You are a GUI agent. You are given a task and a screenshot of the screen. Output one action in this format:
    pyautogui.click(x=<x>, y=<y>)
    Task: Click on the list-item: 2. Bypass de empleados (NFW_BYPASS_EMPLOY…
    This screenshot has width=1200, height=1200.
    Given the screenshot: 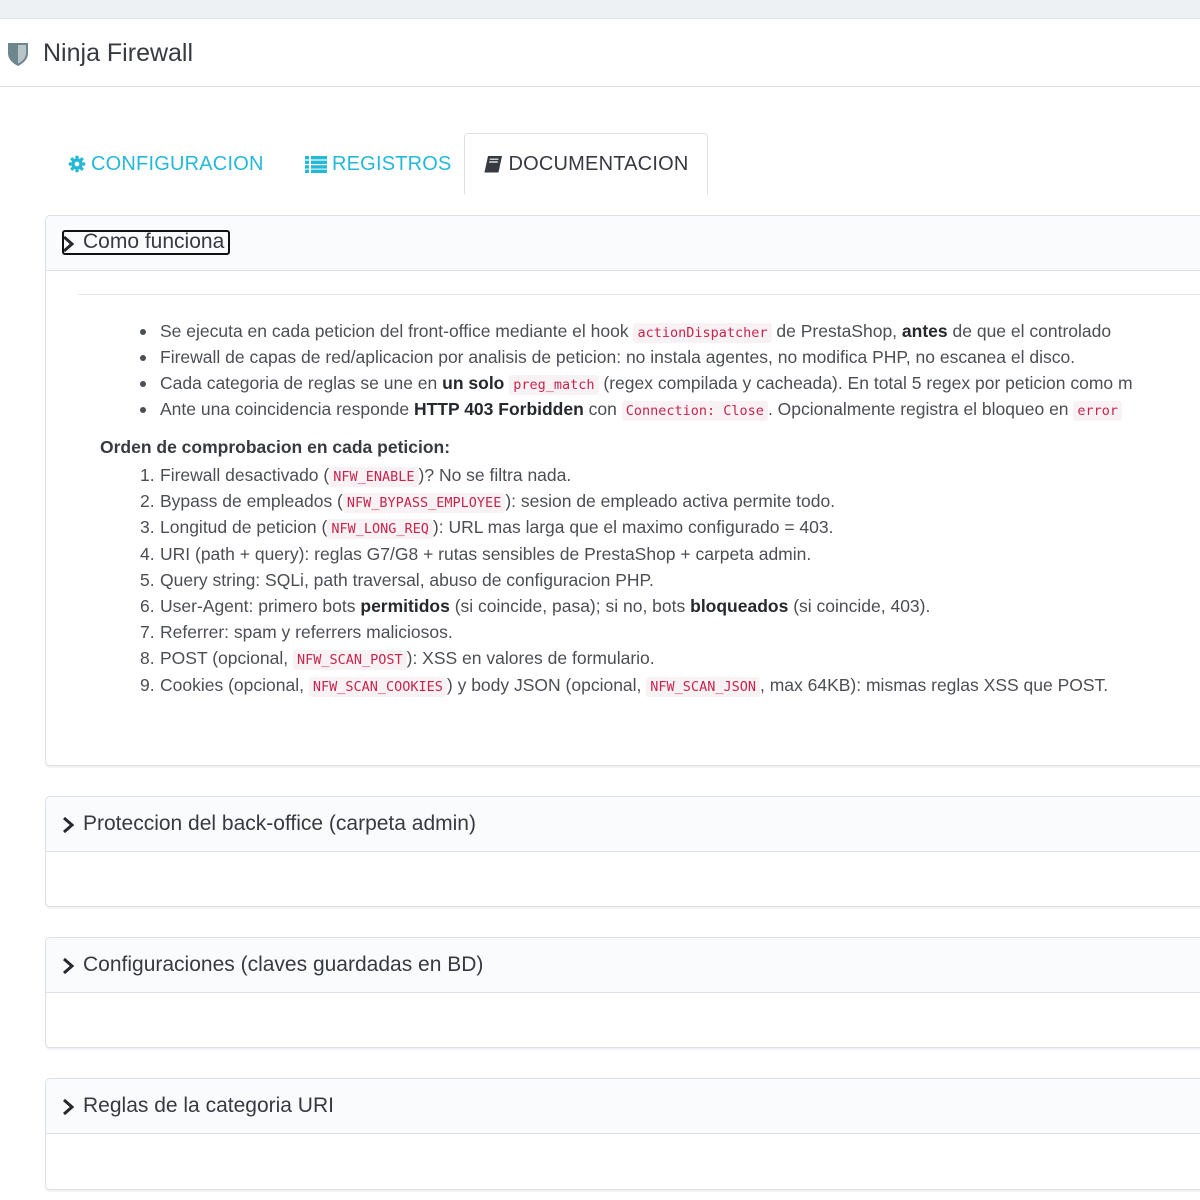 What is the action you would take?
    pyautogui.click(x=488, y=502)
    